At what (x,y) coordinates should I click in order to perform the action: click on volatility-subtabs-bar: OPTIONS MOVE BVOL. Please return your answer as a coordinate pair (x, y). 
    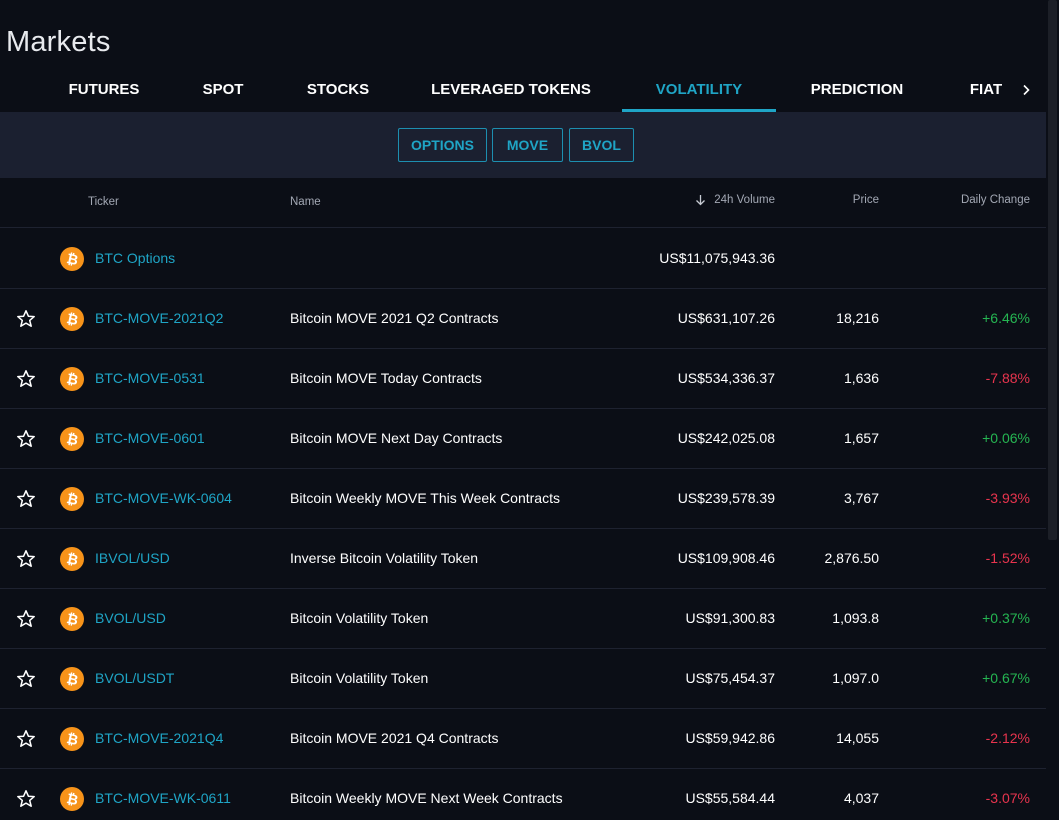
    Looking at the image, I should click on (529, 145).